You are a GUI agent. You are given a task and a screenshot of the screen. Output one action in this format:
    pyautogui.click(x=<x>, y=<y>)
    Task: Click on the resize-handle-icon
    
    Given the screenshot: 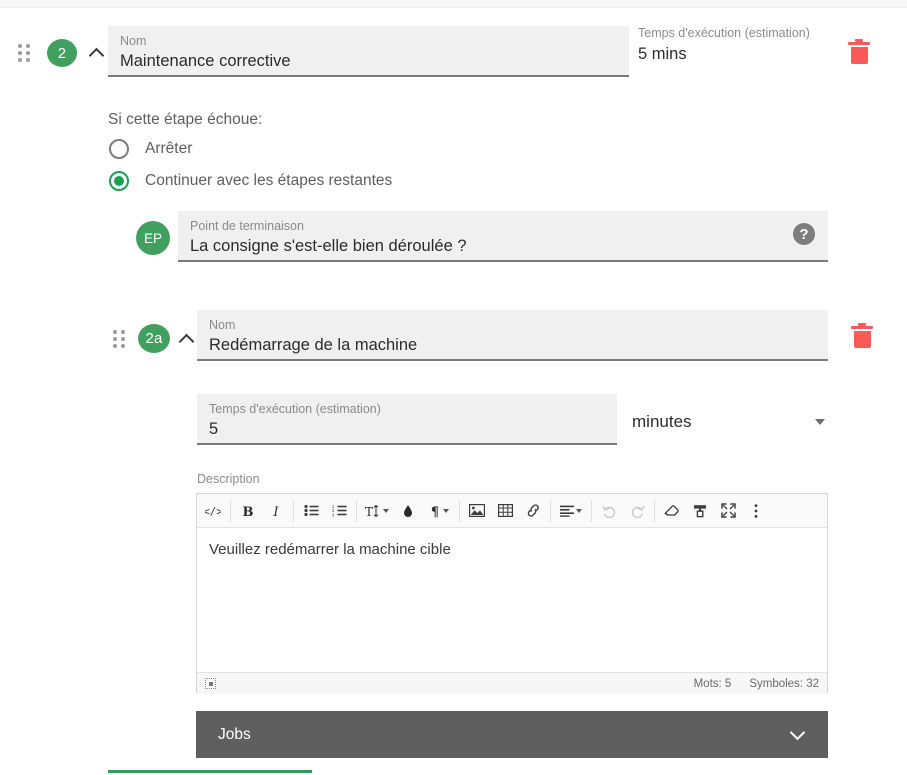 What is the action you would take?
    pyautogui.click(x=210, y=683)
    